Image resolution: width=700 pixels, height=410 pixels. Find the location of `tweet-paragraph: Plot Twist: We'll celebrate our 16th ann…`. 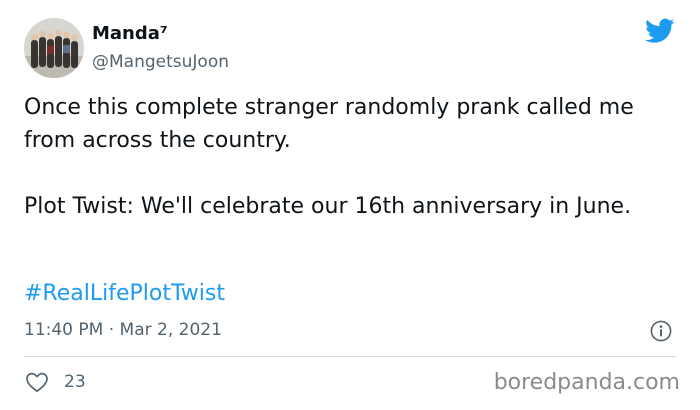

tweet-paragraph: Plot Twist: We'll celebrate our 16th ann… is located at coordinates (328, 206).